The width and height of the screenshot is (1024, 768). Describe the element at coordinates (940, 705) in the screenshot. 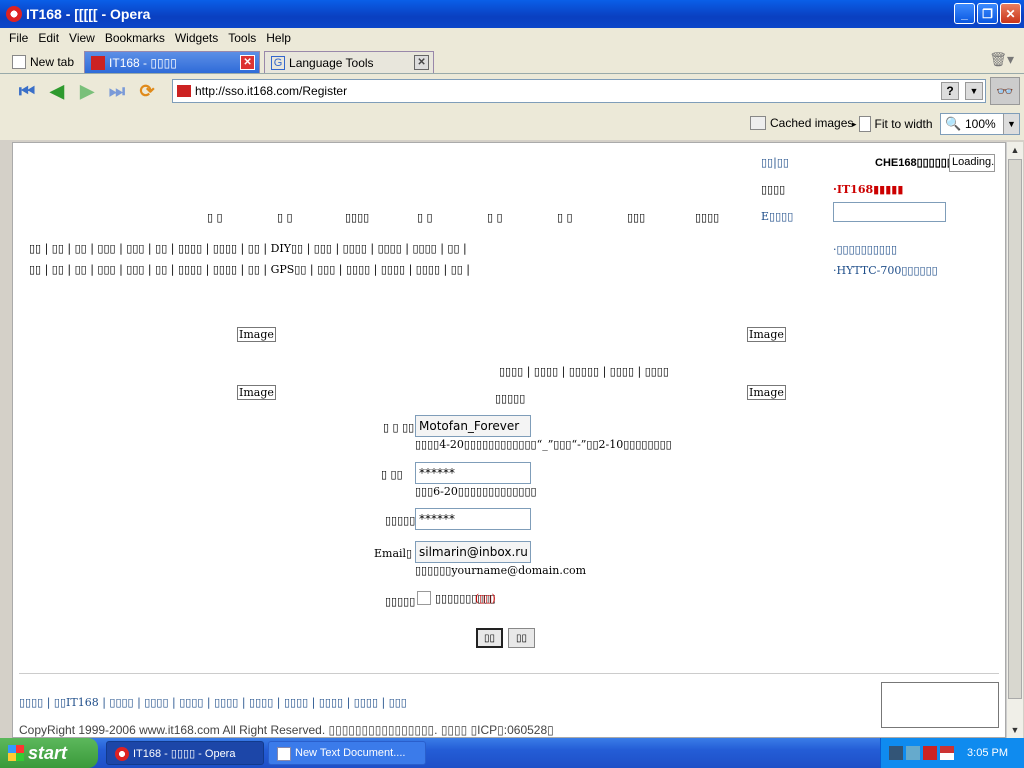

I see `footer-badge-box` at that location.